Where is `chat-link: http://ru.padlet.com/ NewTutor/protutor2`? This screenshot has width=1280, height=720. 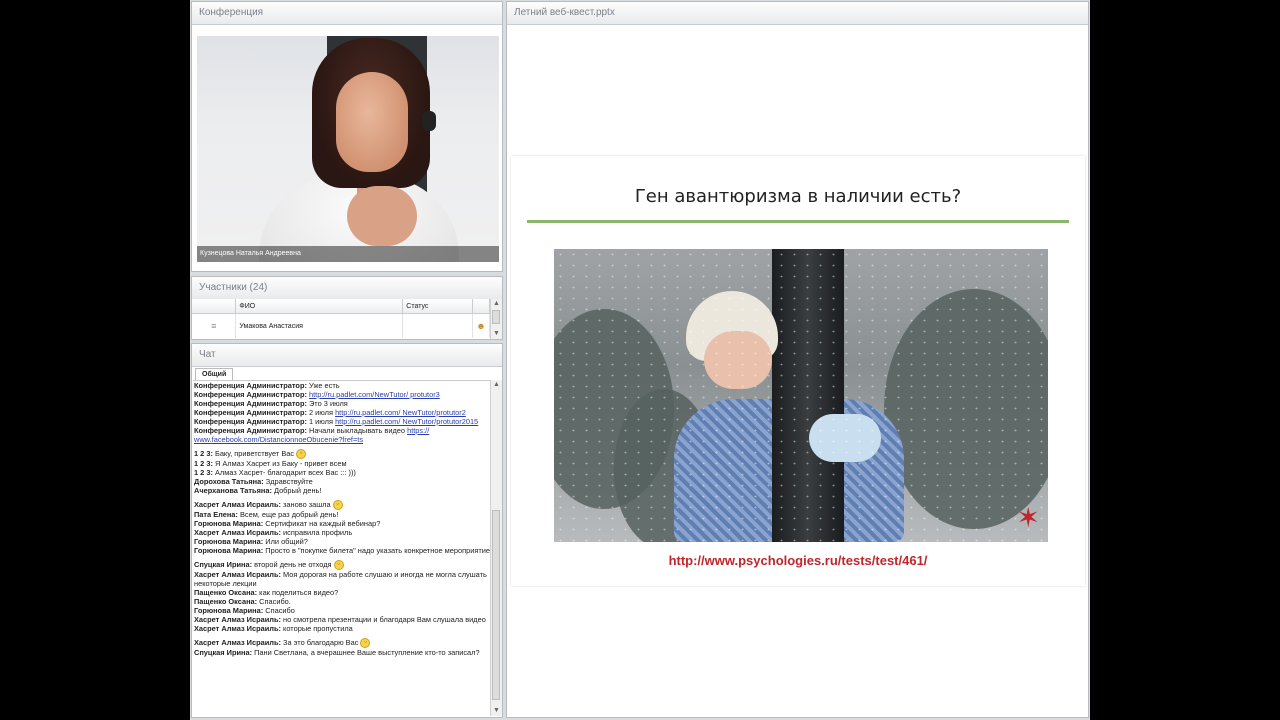 chat-link: http://ru.padlet.com/ NewTutor/protutor2 is located at coordinates (400, 412).